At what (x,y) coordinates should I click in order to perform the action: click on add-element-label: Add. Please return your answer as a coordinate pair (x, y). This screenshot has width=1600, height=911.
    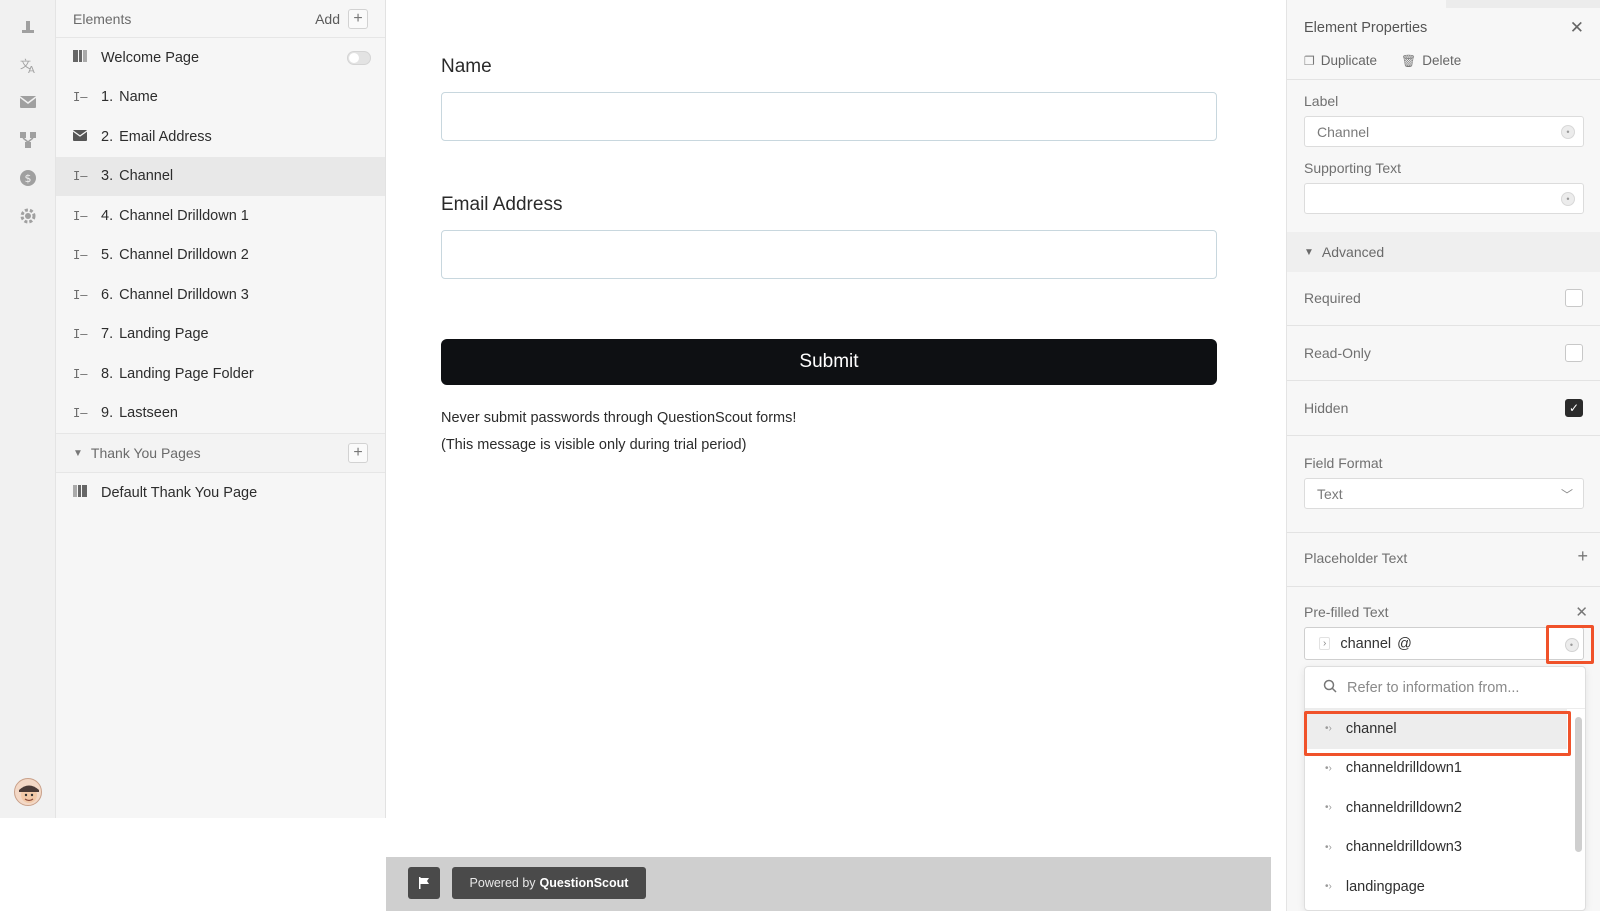
    Looking at the image, I should click on (327, 19).